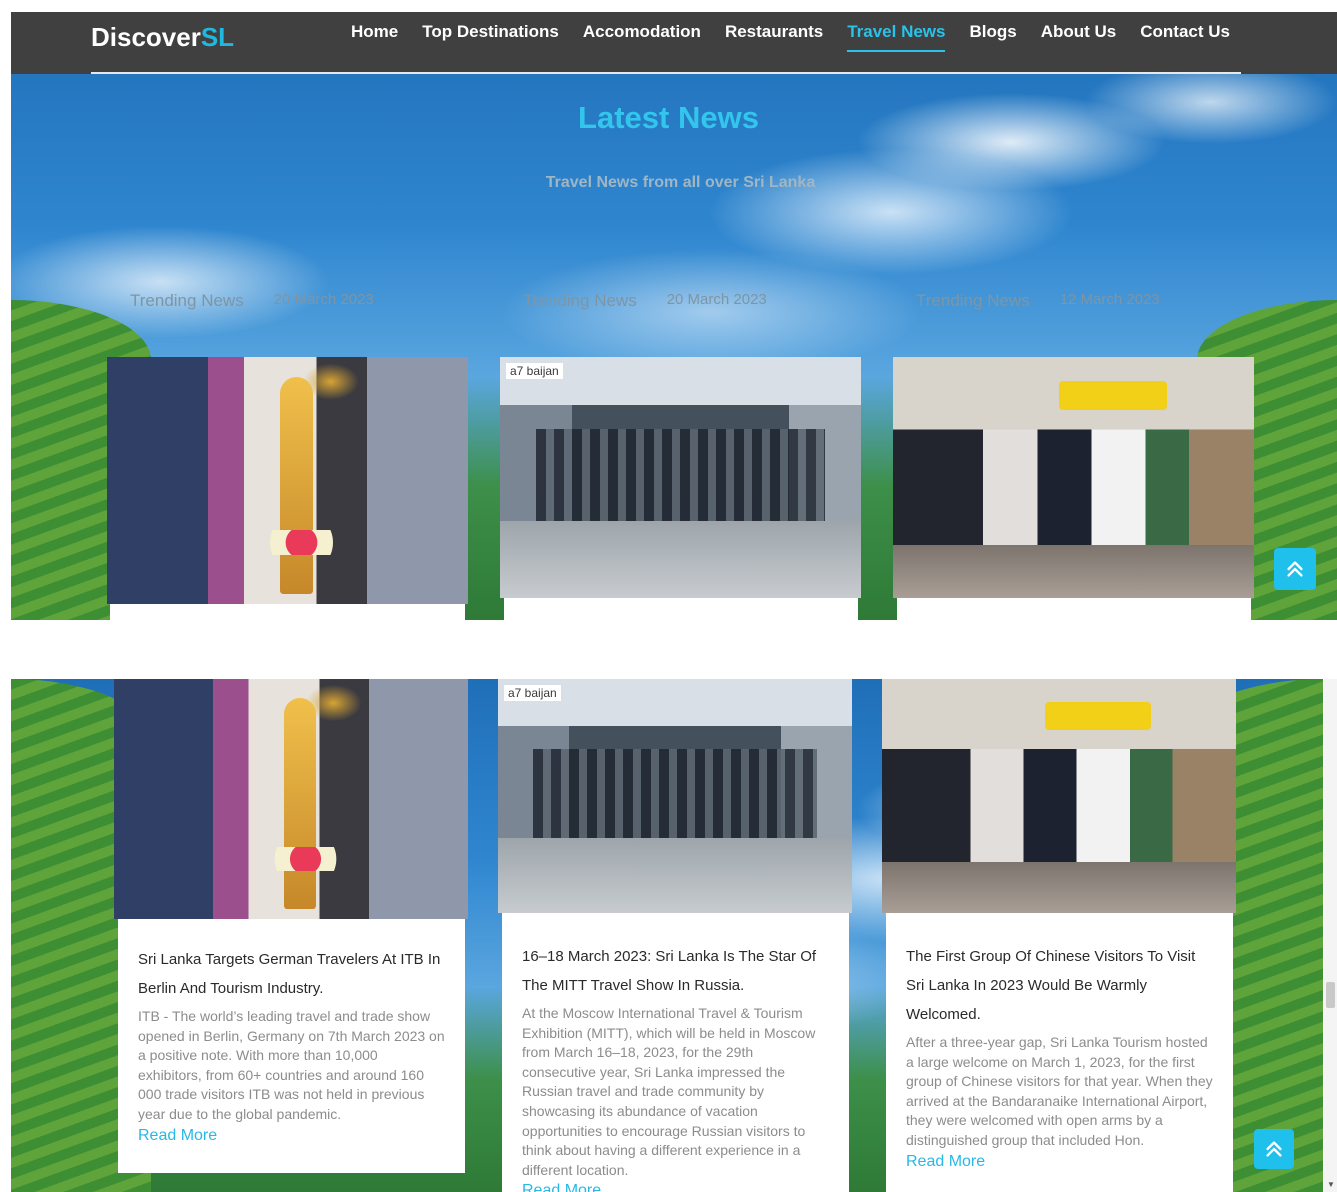  Describe the element at coordinates (146, 37) in the screenshot. I see `brand-name: Discover` at that location.